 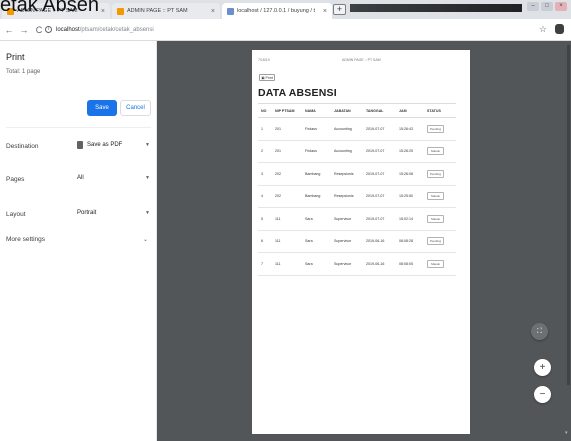 I want to click on zoom-in-button: +, so click(x=542, y=367).